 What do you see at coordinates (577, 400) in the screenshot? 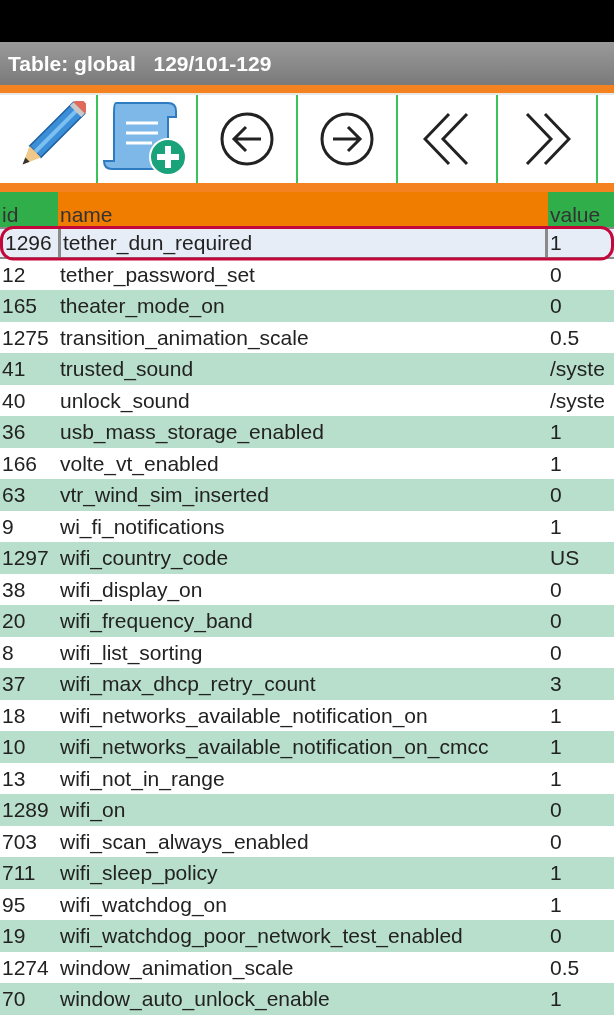
I see `value-cell-text: /syste` at bounding box center [577, 400].